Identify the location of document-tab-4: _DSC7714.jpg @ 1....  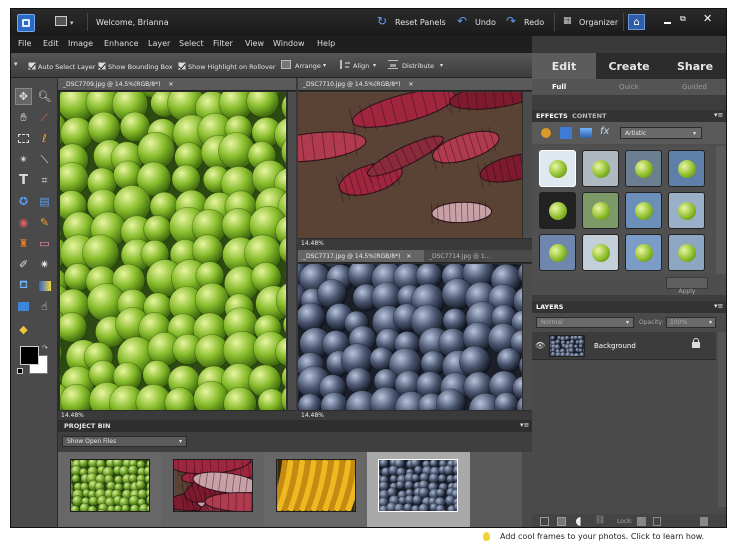
(478, 256).